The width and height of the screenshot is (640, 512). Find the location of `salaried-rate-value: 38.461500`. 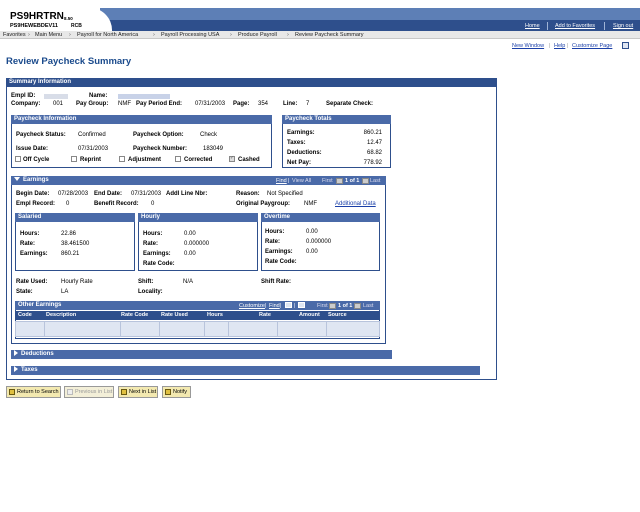

salaried-rate-value: 38.461500 is located at coordinates (75, 244).